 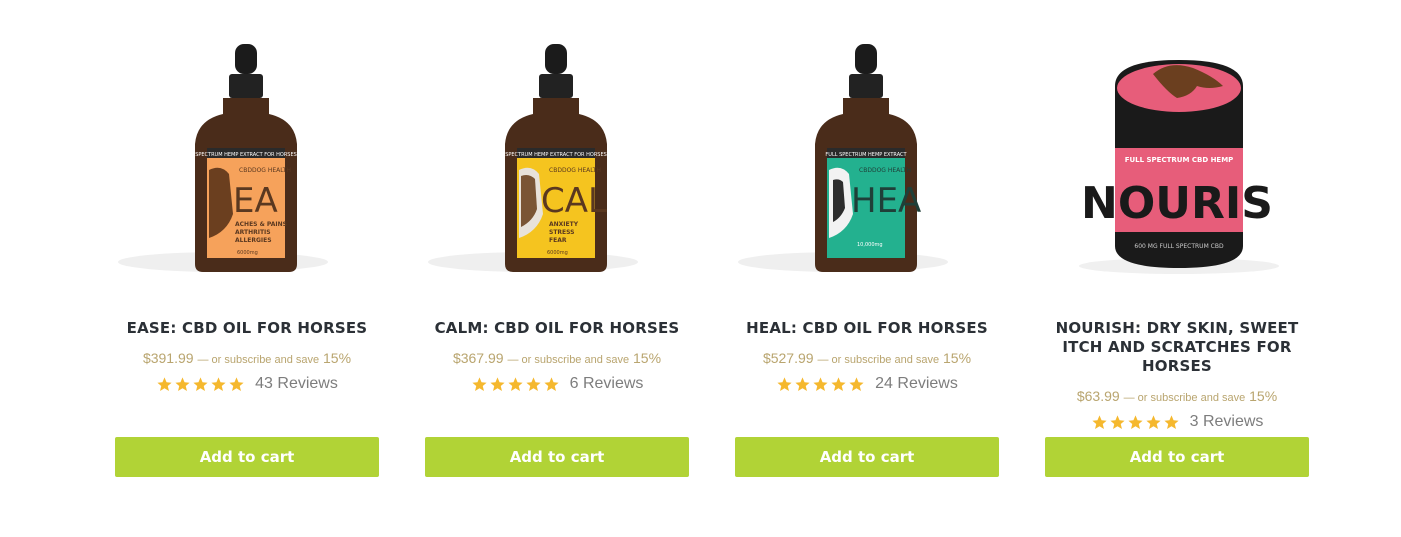 What do you see at coordinates (253, 240) in the screenshot?
I see `svg-text: ALLERGIES` at bounding box center [253, 240].